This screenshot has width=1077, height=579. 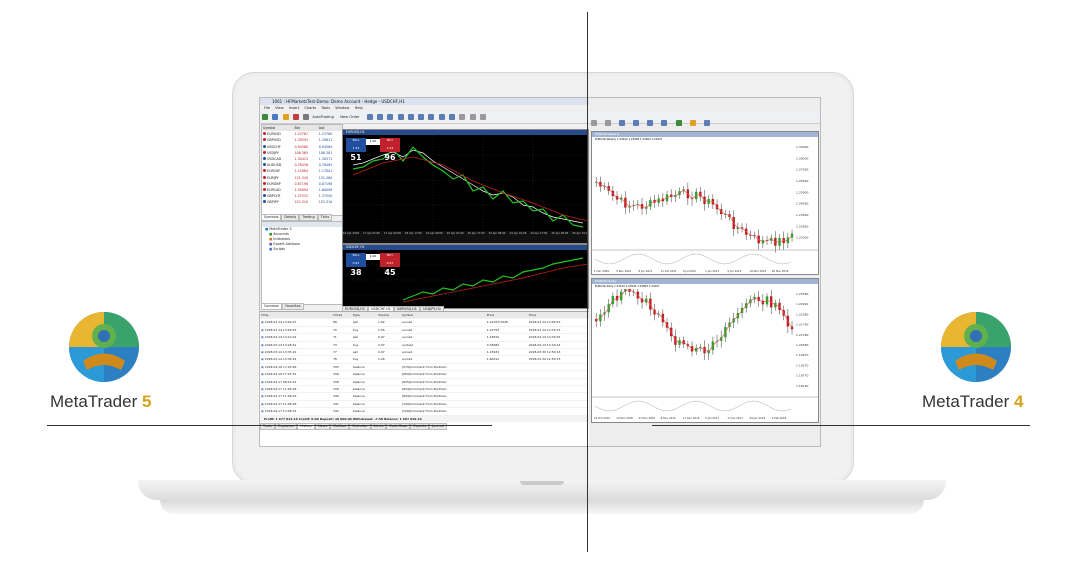 What do you see at coordinates (279, 108) in the screenshot?
I see `menu-view: View` at bounding box center [279, 108].